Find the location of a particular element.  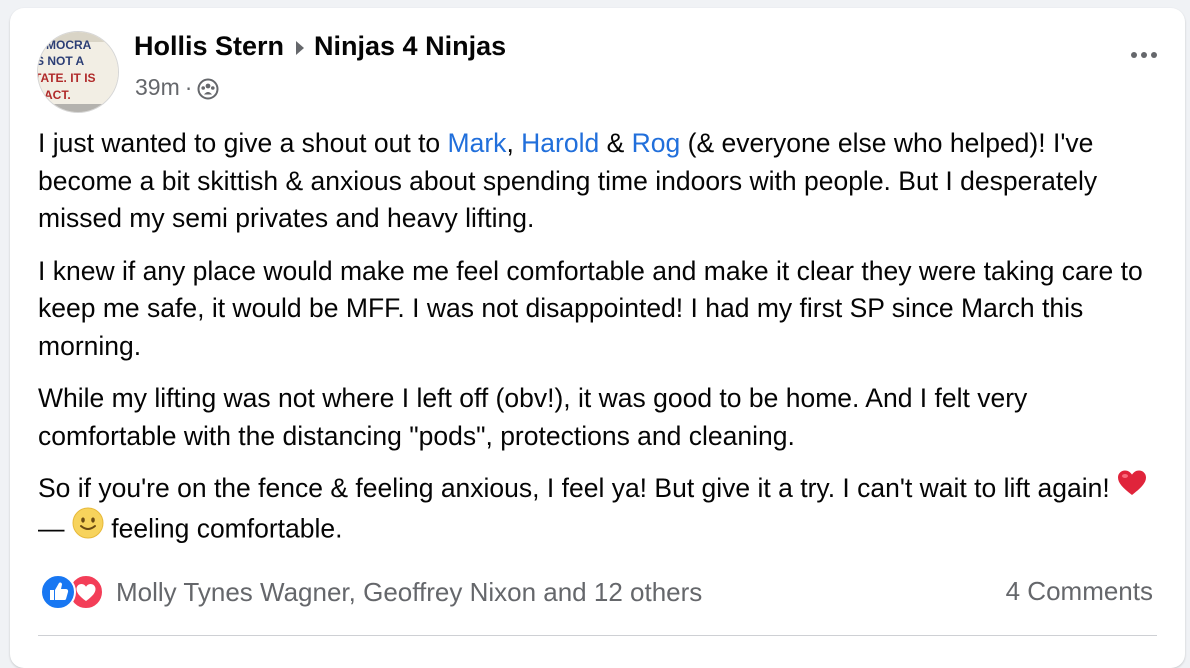

comments-count-link: 4 Comments is located at coordinates (1079, 591).